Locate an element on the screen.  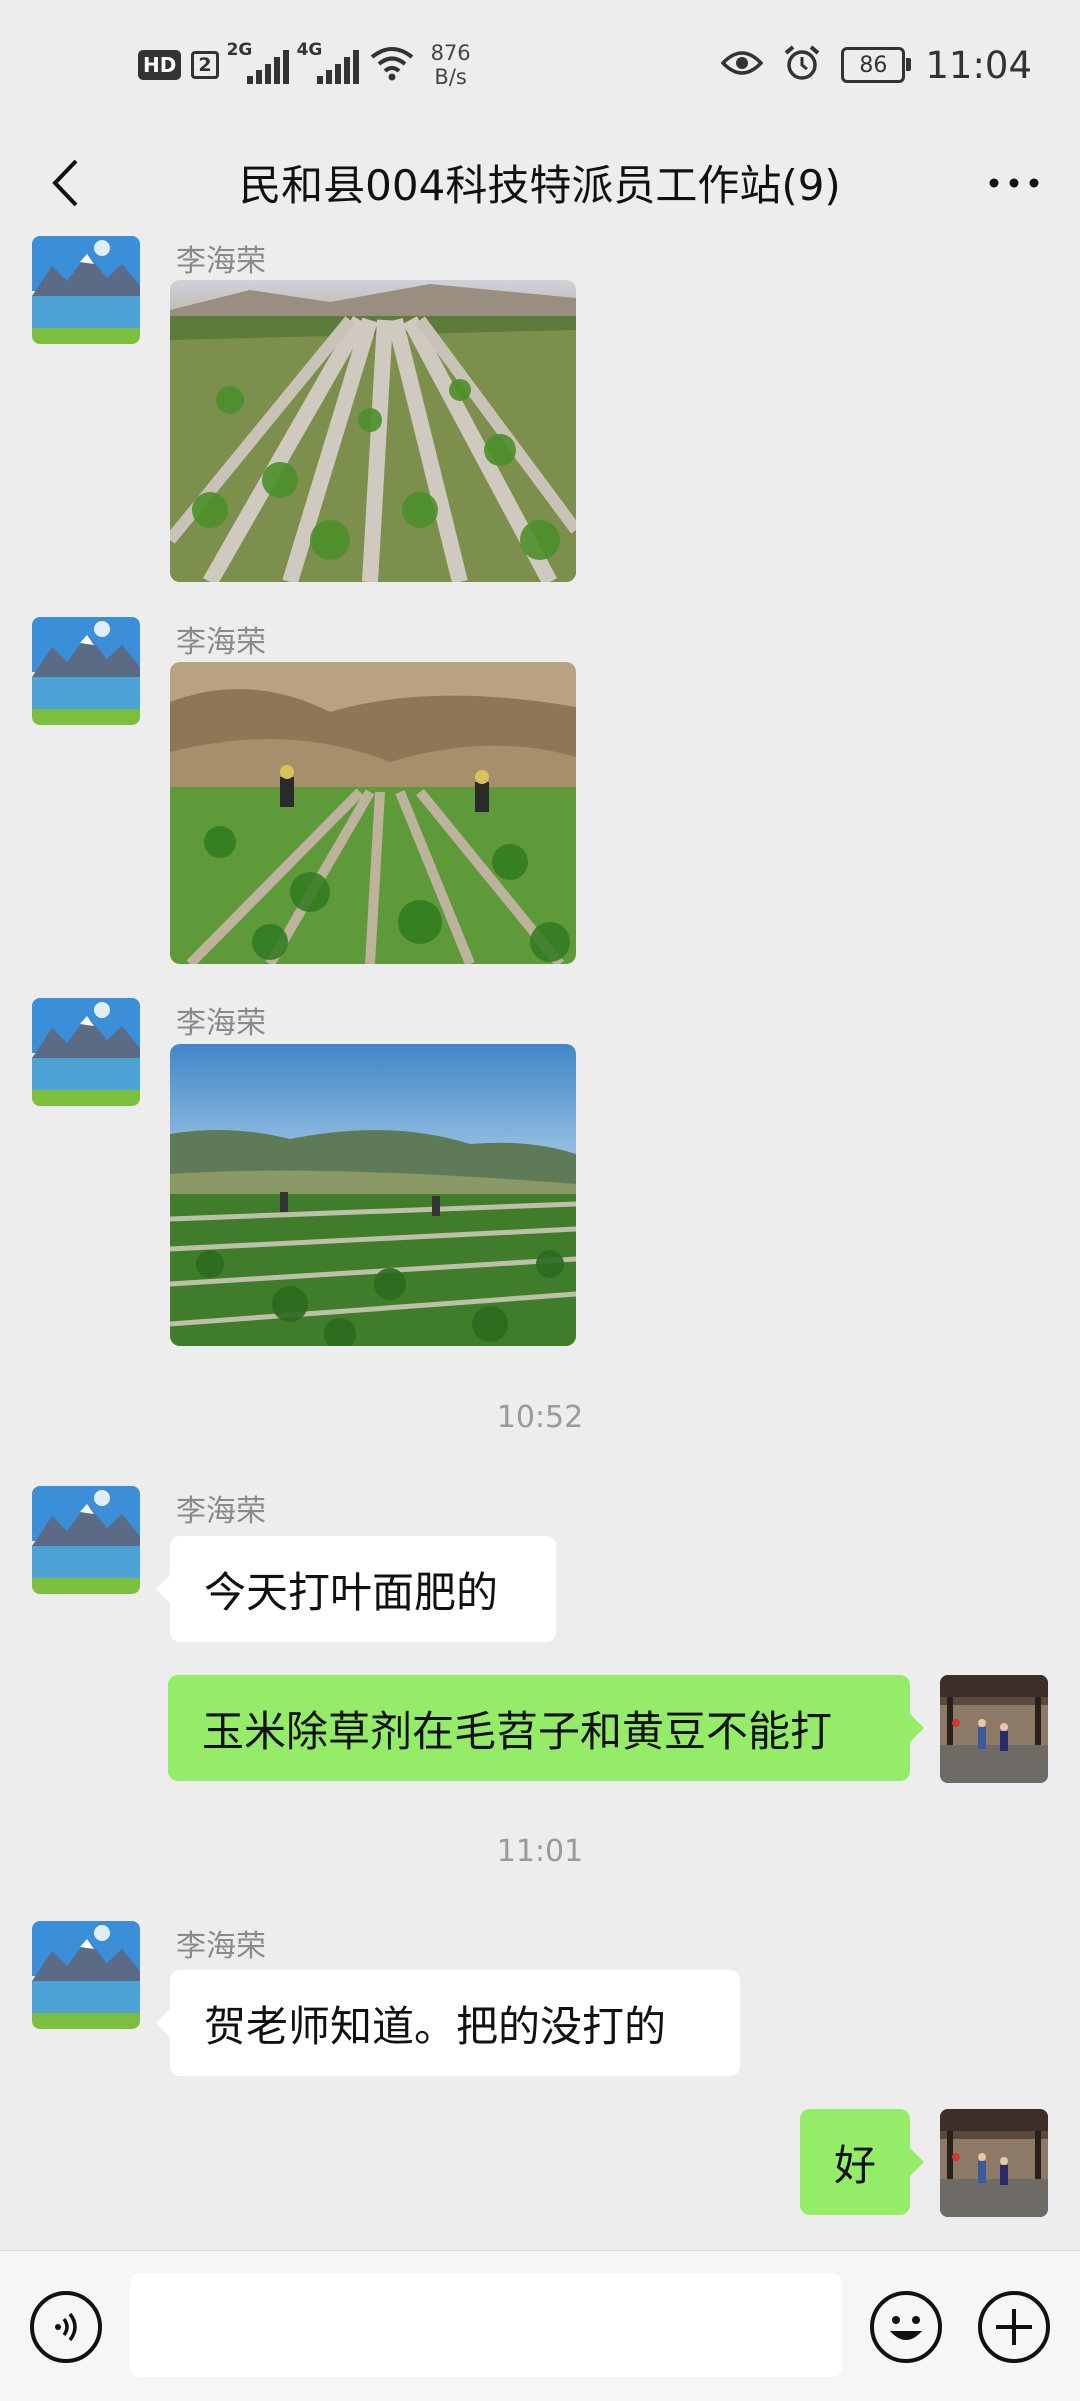
outgoing-text-bubble: 玉米除草剂在毛苕子和黄豆不能打 is located at coordinates (546, 1728).